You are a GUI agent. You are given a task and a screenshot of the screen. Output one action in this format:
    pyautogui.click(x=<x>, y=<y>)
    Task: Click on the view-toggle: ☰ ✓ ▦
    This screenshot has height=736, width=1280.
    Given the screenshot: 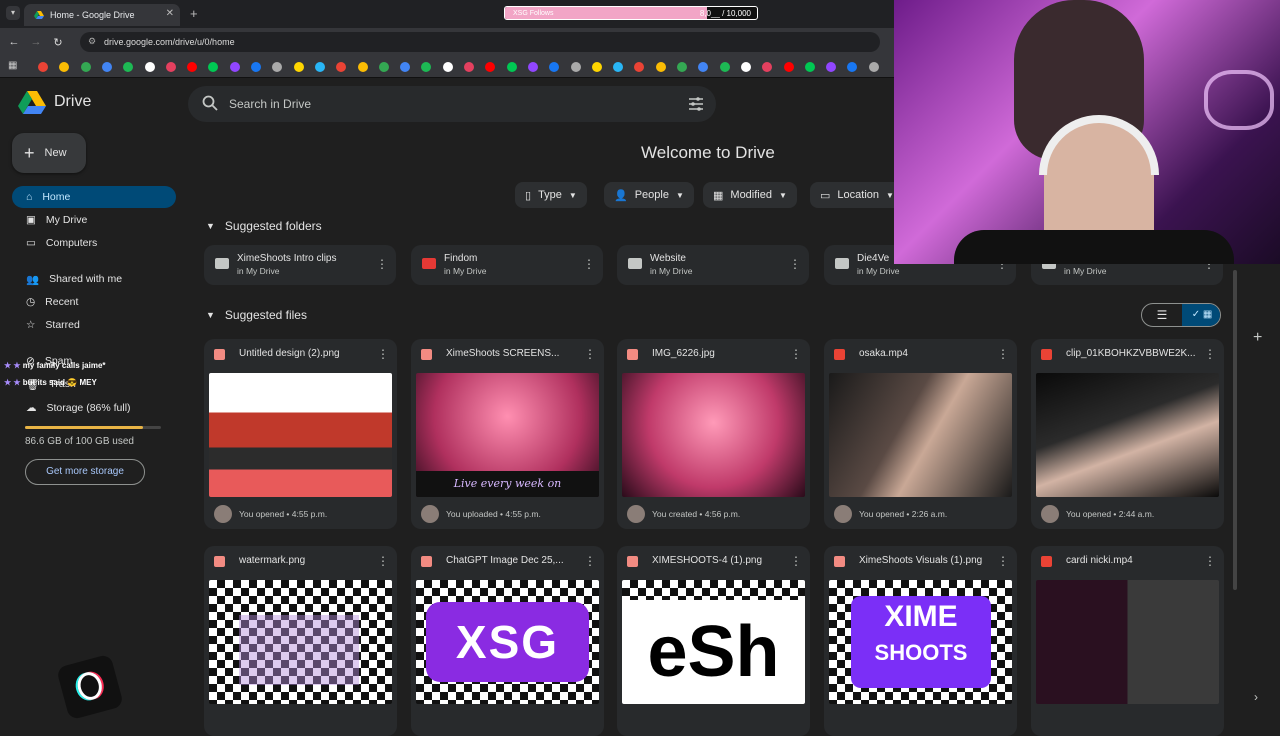 What is the action you would take?
    pyautogui.click(x=1181, y=315)
    